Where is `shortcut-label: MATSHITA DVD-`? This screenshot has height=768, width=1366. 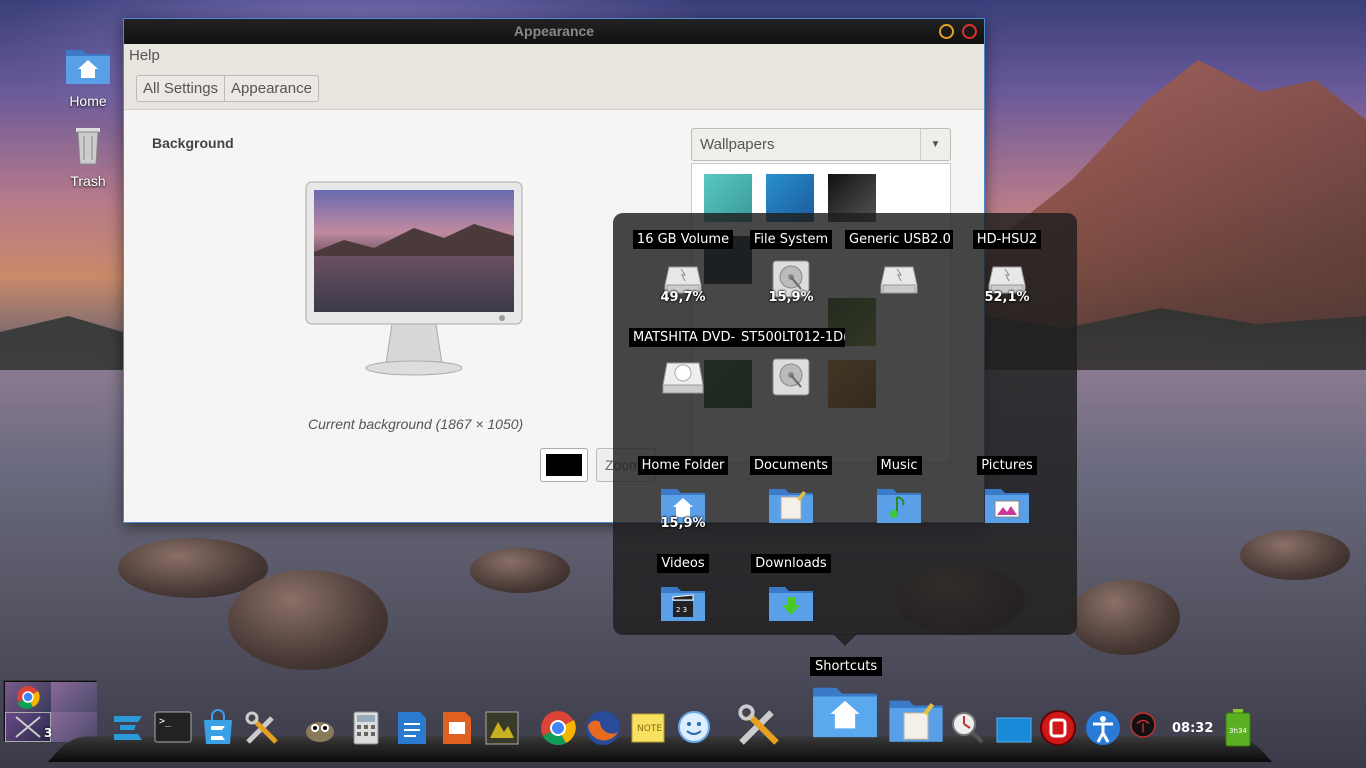 shortcut-label: MATSHITA DVD- is located at coordinates (683, 337).